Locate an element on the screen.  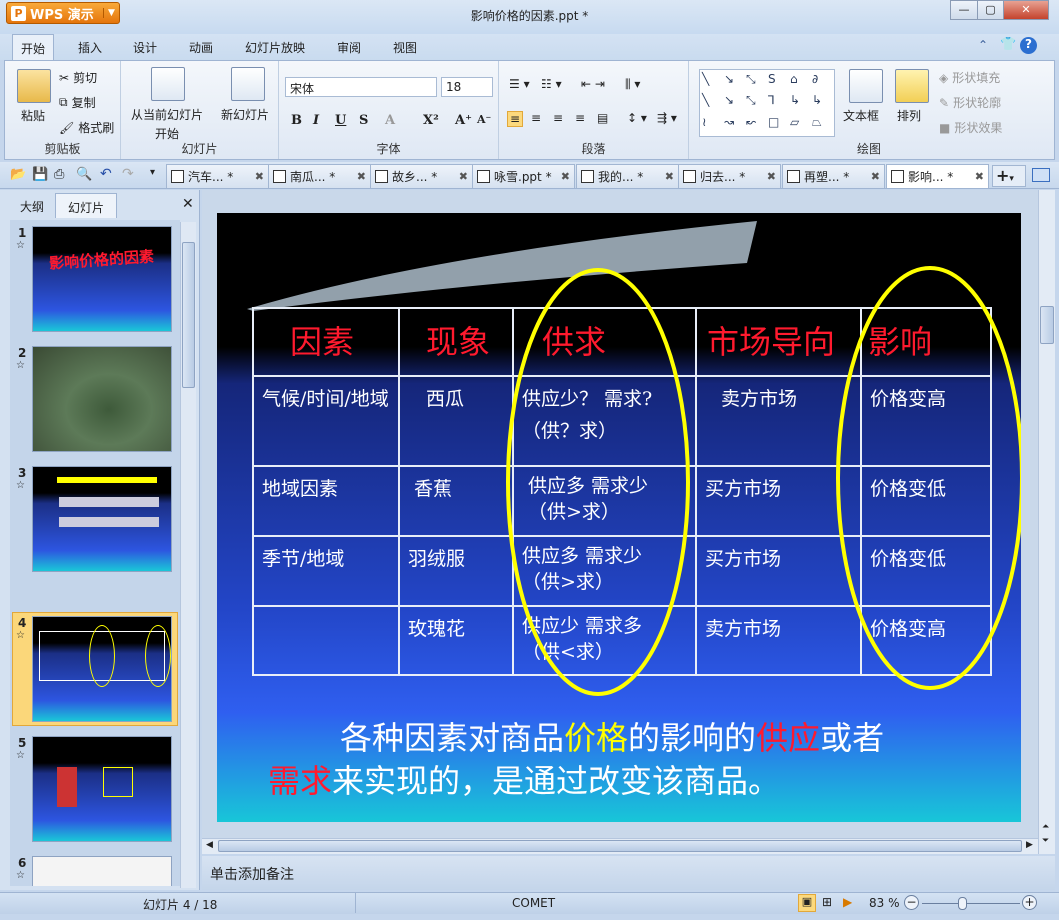
thumbnail-scrollbar is located at coordinates (188, 555).